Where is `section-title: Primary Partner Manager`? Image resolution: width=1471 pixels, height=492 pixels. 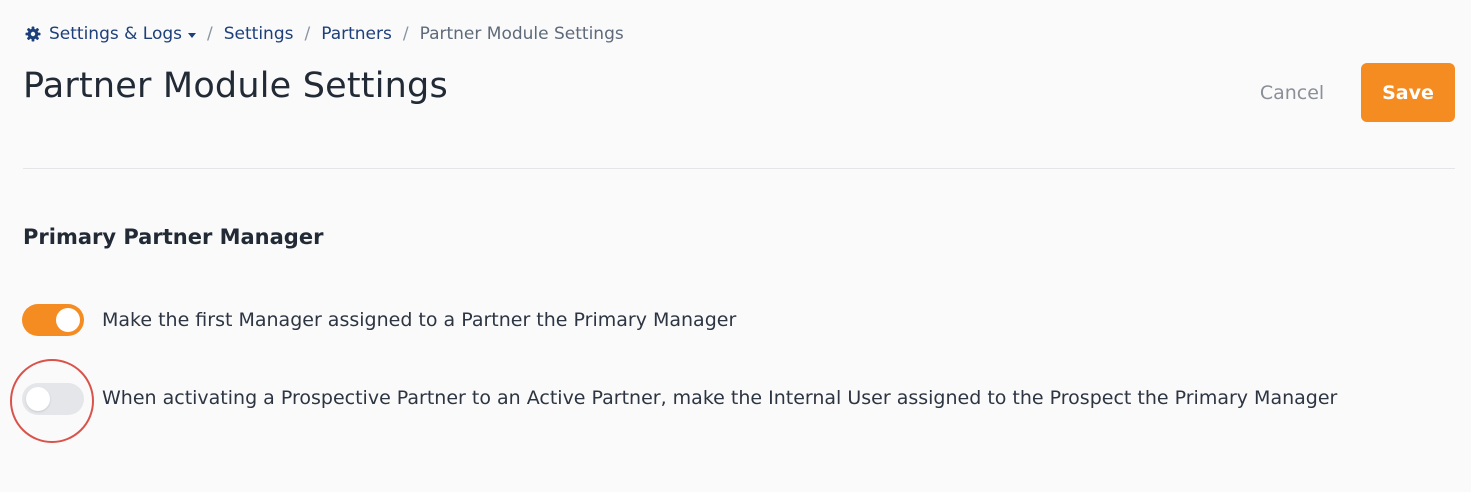
section-title: Primary Partner Manager is located at coordinates (173, 237).